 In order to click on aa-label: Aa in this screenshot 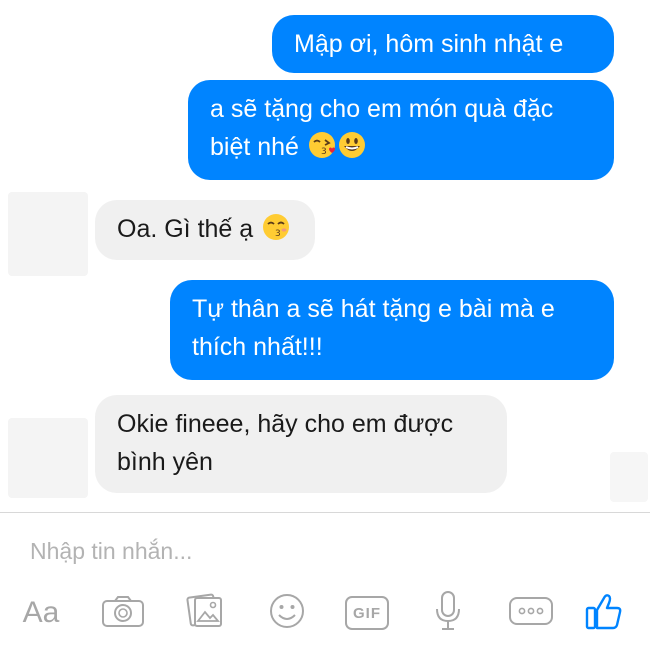, I will do `click(41, 612)`.